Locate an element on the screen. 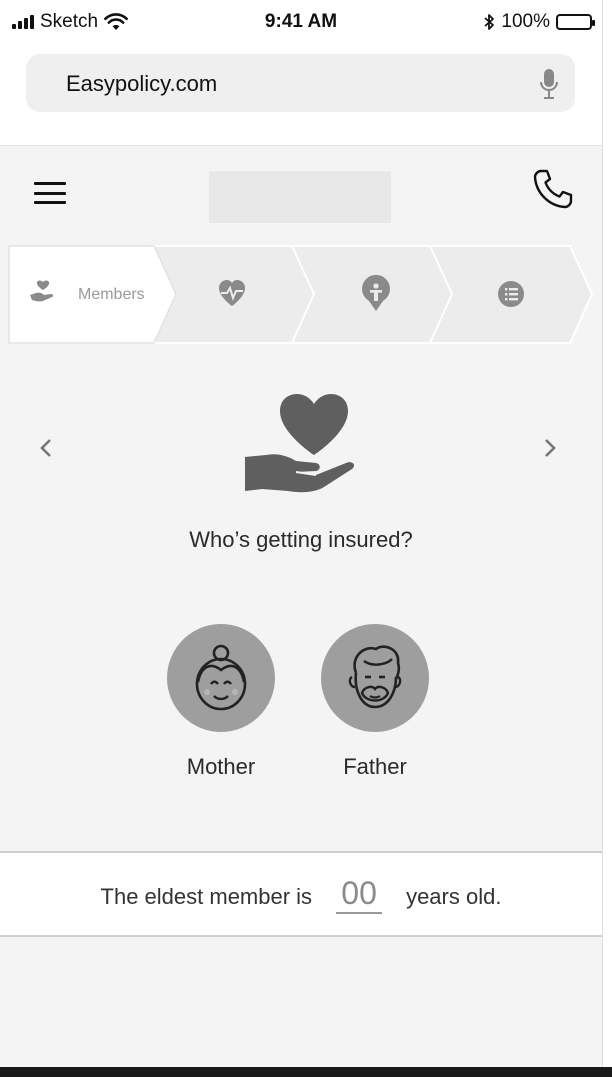 The image size is (612, 1077). eldest-age-input: 00 is located at coordinates (359, 894).